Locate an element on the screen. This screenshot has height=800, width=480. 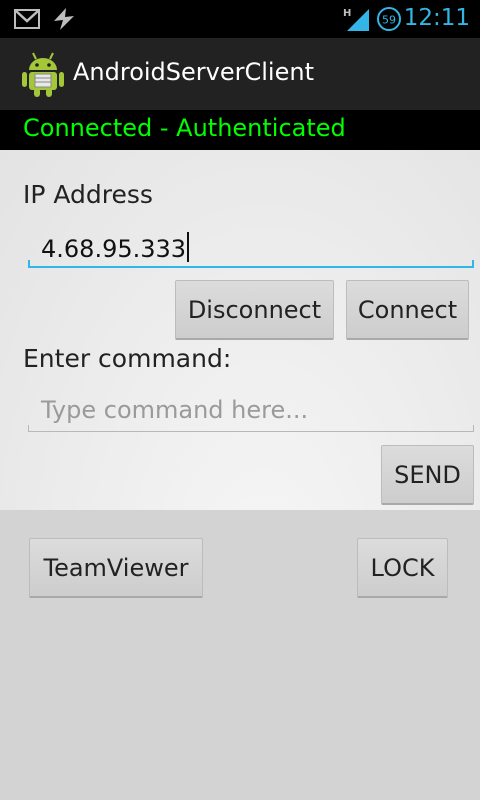
android-logo-icon is located at coordinates (43, 76).